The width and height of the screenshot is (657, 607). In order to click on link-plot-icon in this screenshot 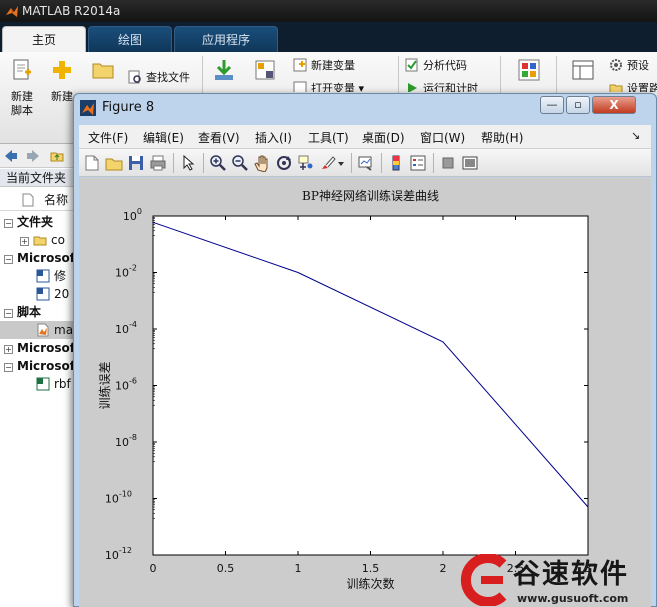, I will do `click(366, 163)`.